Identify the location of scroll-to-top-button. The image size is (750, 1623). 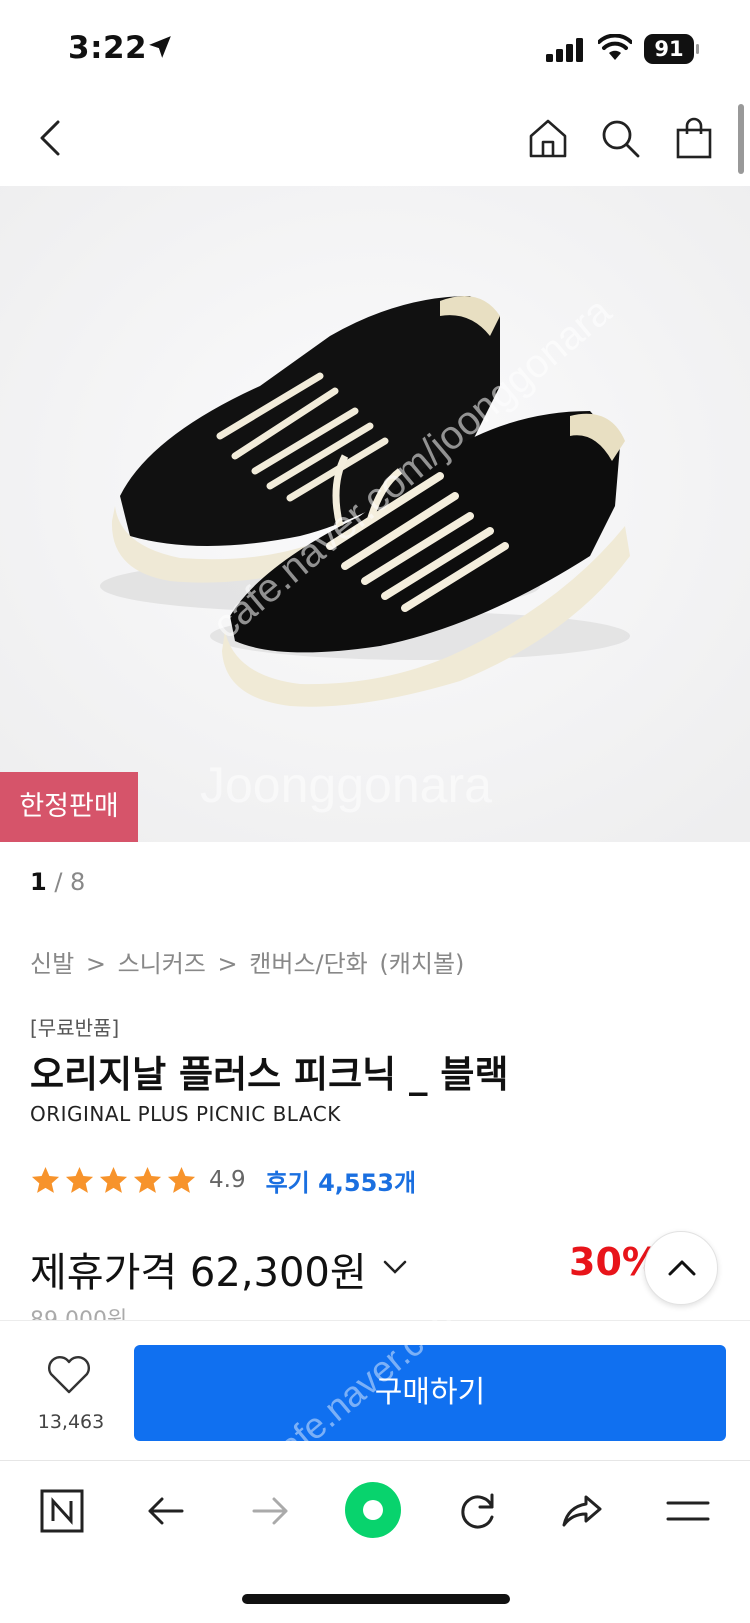
(681, 1268).